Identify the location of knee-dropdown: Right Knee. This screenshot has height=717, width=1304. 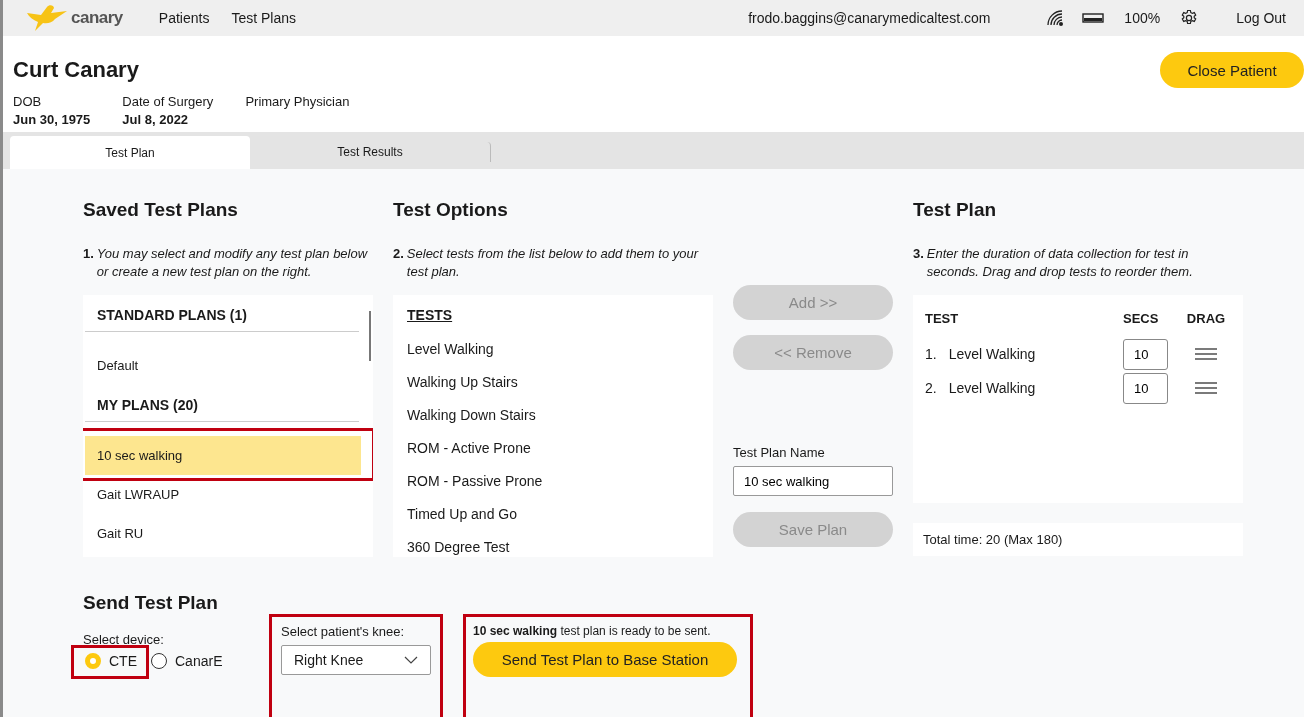
(356, 660).